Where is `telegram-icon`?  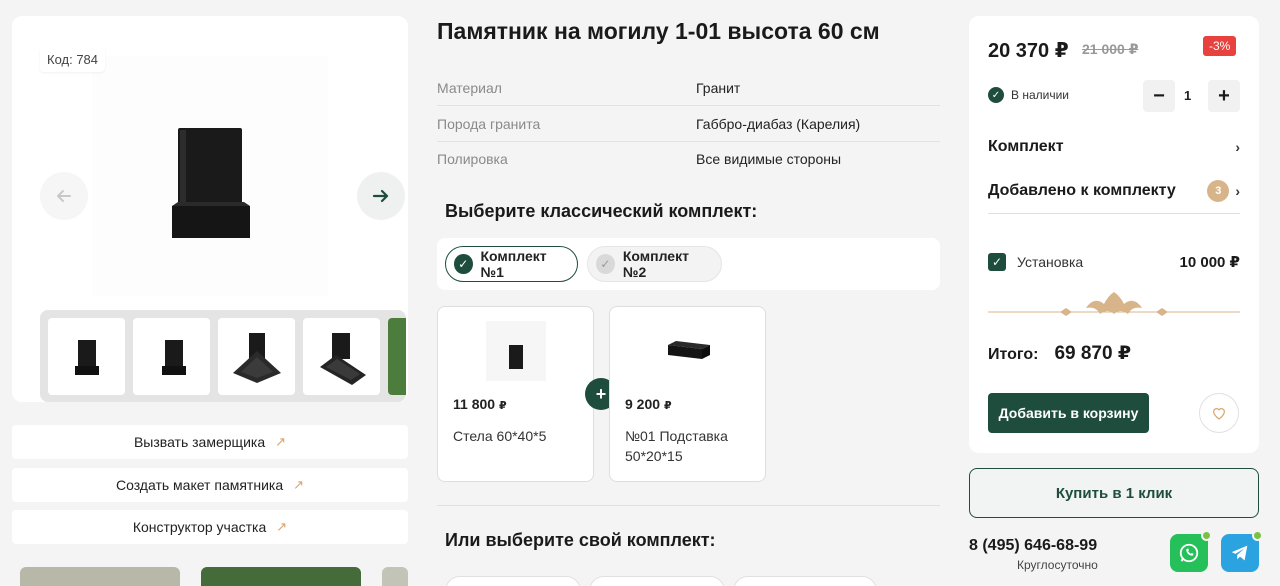 telegram-icon is located at coordinates (1239, 553).